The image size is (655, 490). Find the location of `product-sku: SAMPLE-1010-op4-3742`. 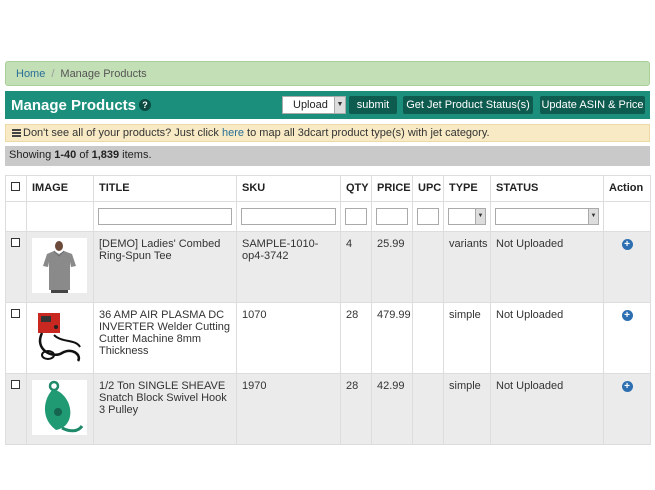

product-sku: SAMPLE-1010-op4-3742 is located at coordinates (288, 267).